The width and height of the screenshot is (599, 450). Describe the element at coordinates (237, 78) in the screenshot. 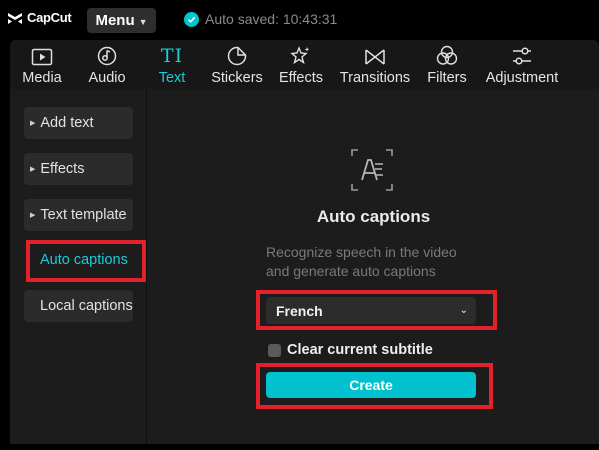

I see `tab-label: Stickers` at that location.